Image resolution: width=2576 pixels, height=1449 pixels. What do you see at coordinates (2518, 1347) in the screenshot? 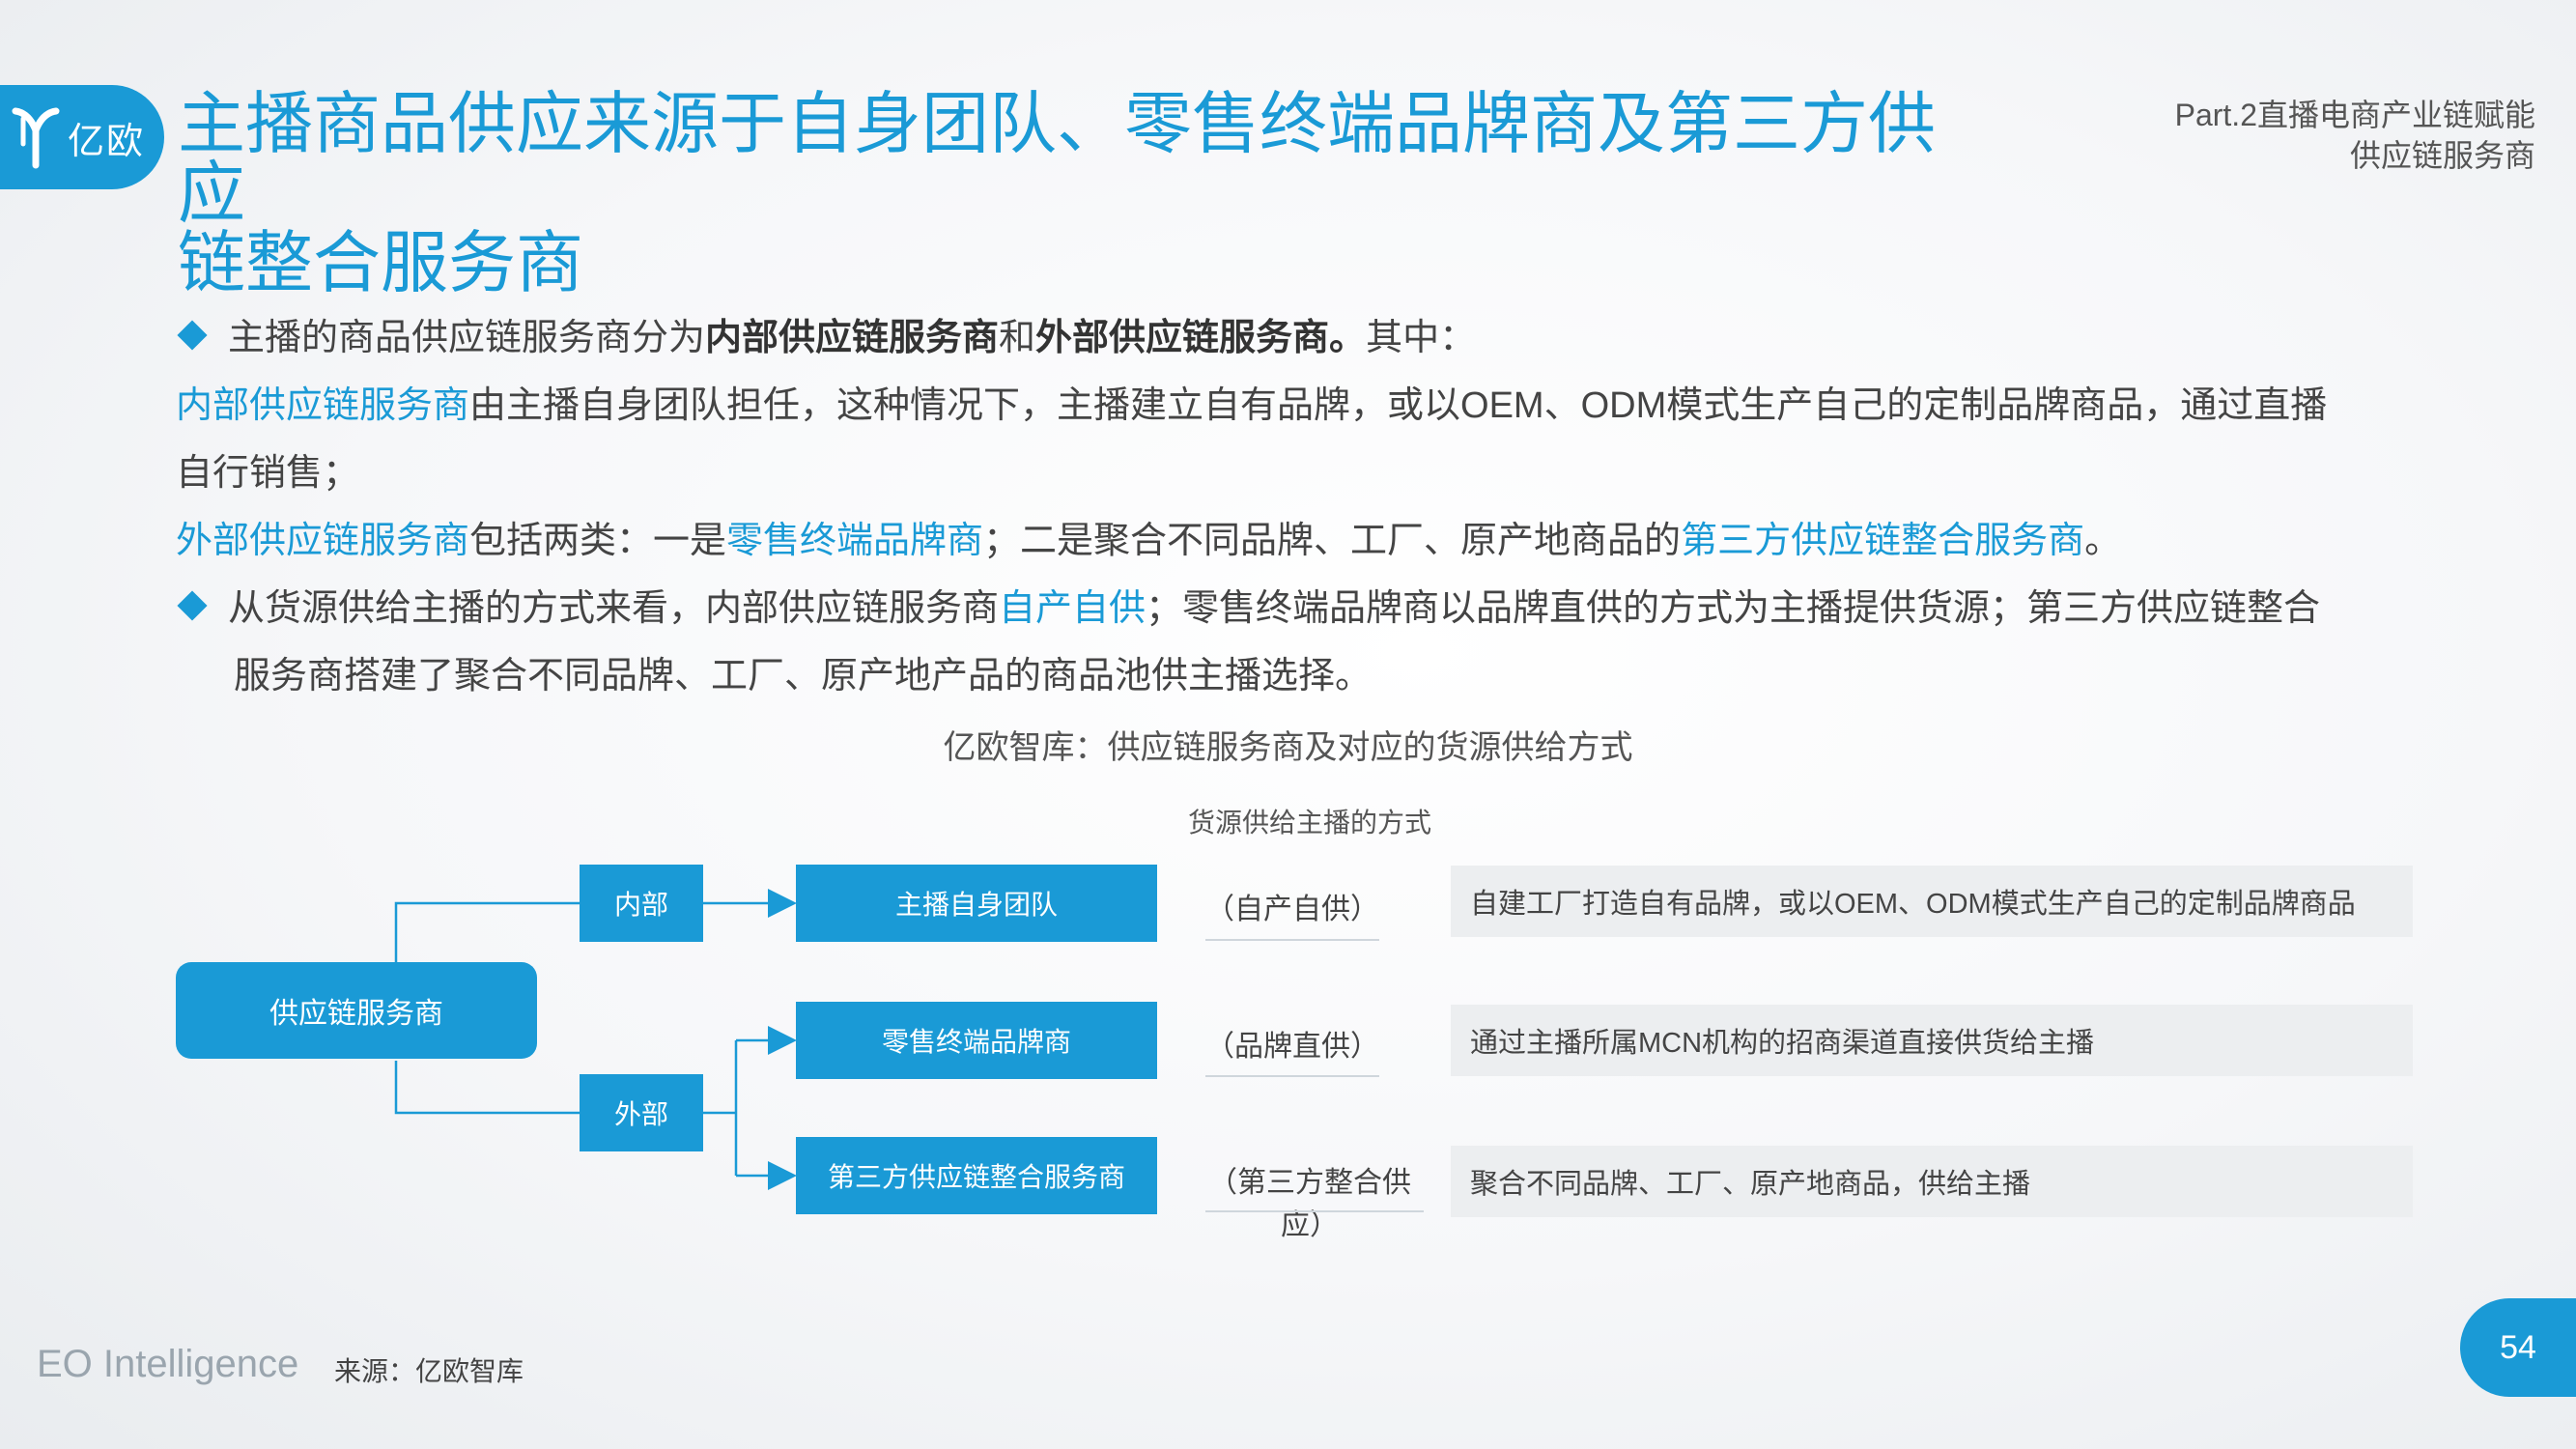
I see `page-number: 54` at bounding box center [2518, 1347].